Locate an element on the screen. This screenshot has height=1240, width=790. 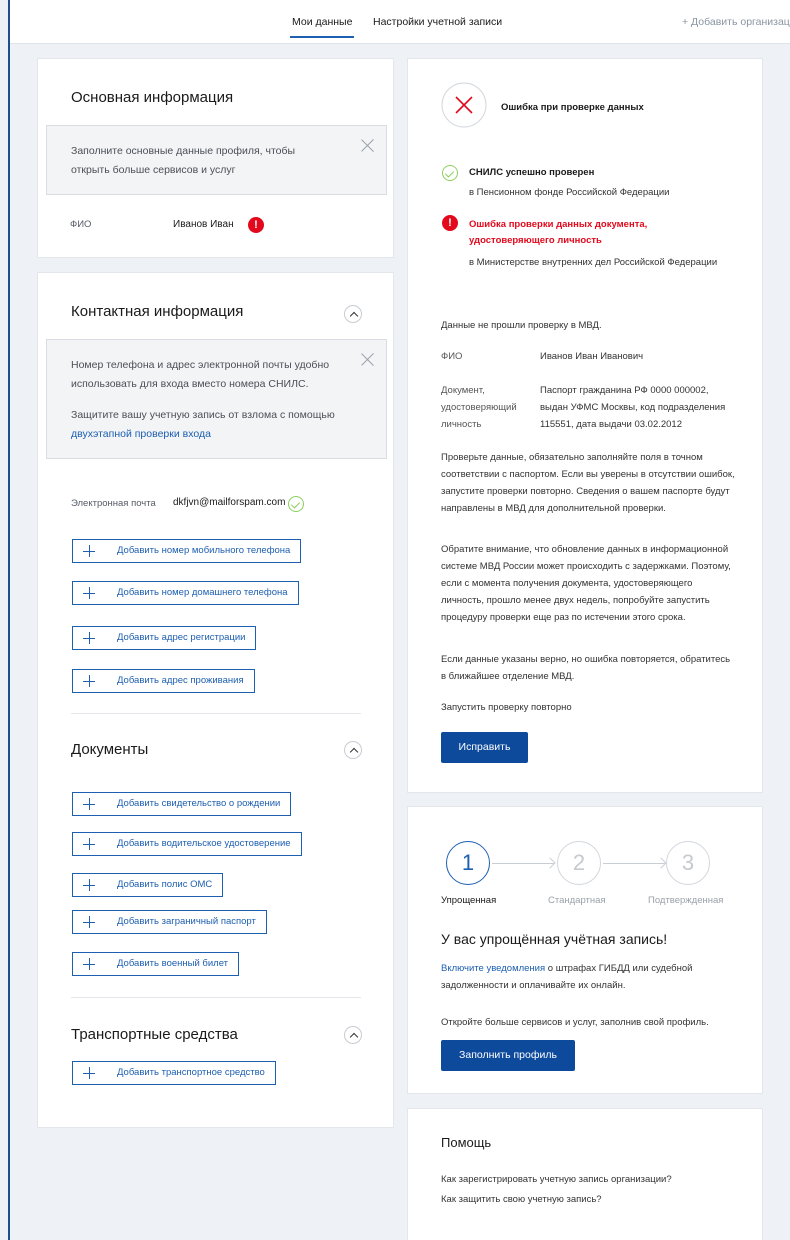
tab-account-settings: Настройки учетной записи is located at coordinates (437, 22).